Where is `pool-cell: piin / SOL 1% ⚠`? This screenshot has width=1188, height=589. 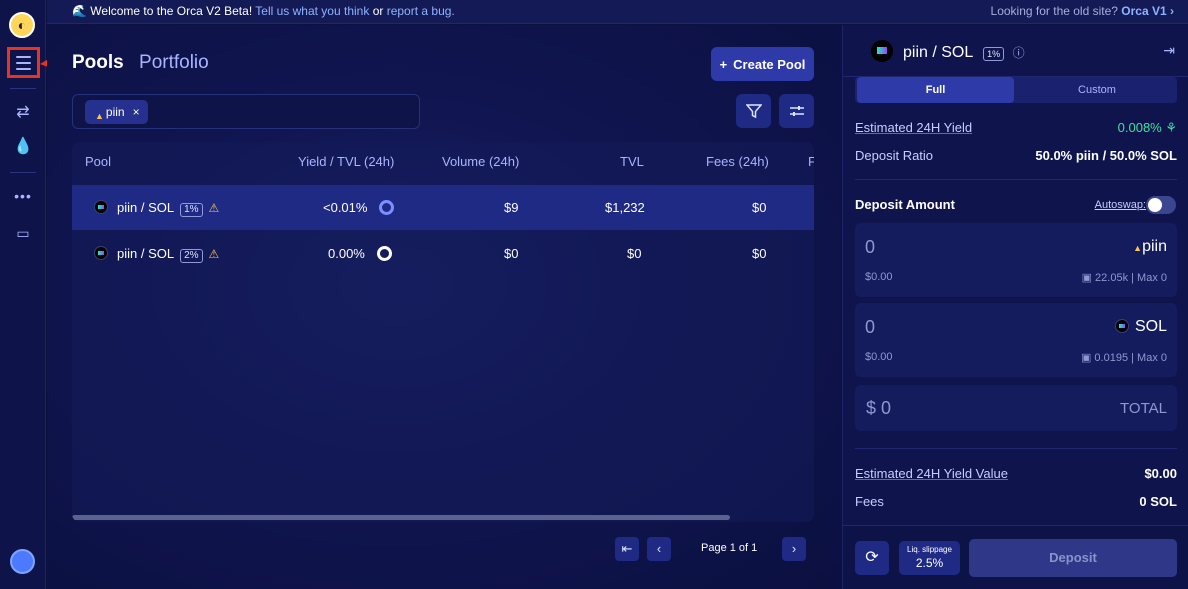 pool-cell: piin / SOL 1% ⚠ is located at coordinates (156, 208).